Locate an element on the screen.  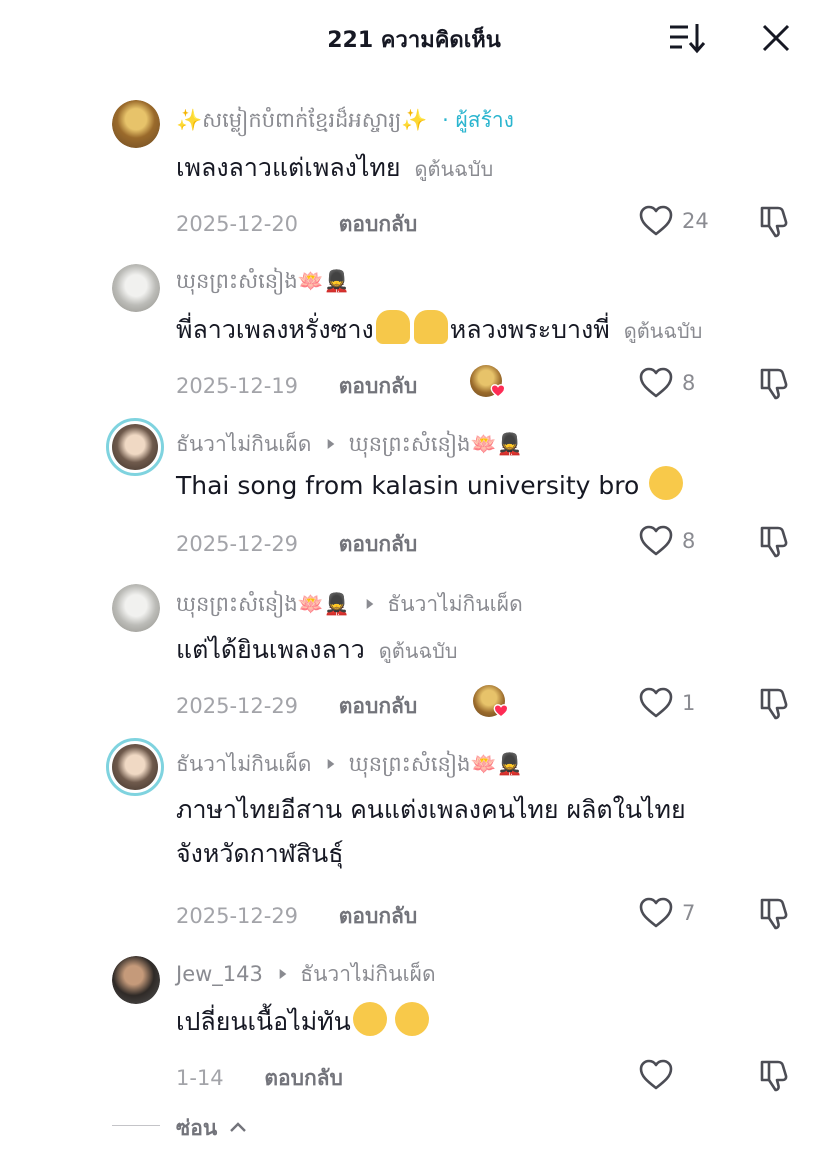
comment-text: Thai song from kalasin university bro is located at coordinates (408, 485).